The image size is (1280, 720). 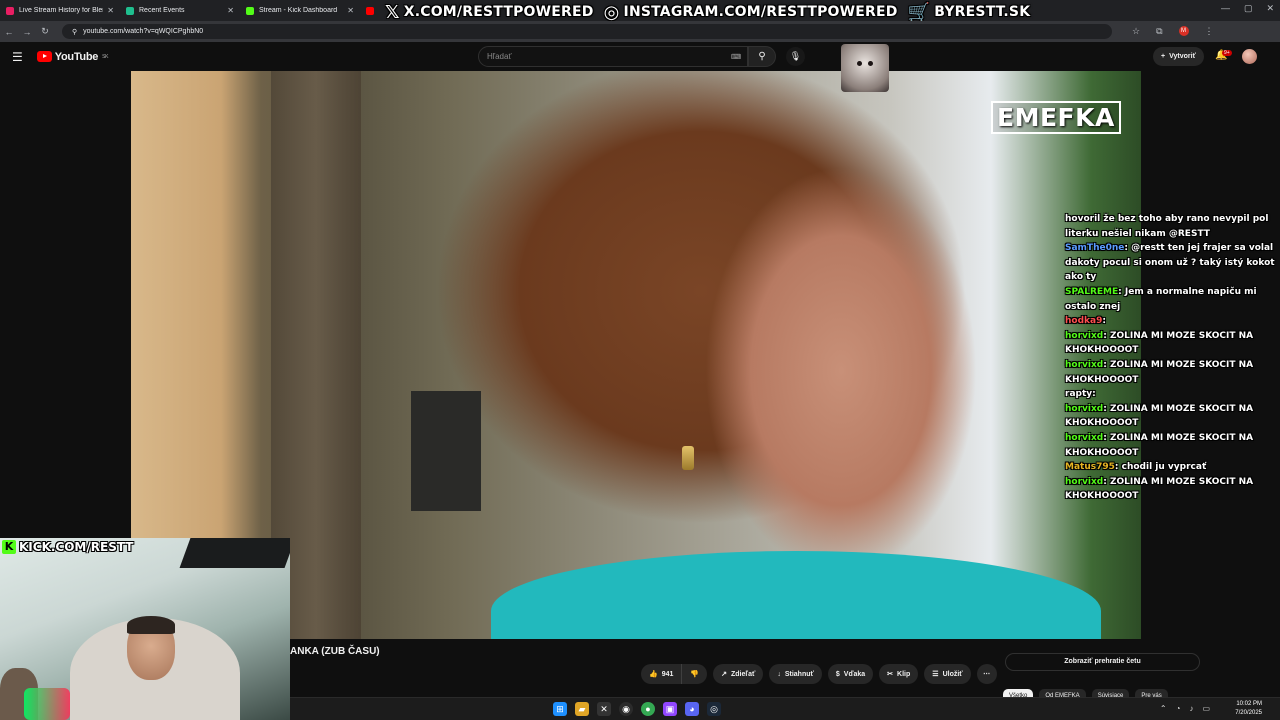 What do you see at coordinates (714, 709) in the screenshot?
I see `steam-icon: ◎` at bounding box center [714, 709].